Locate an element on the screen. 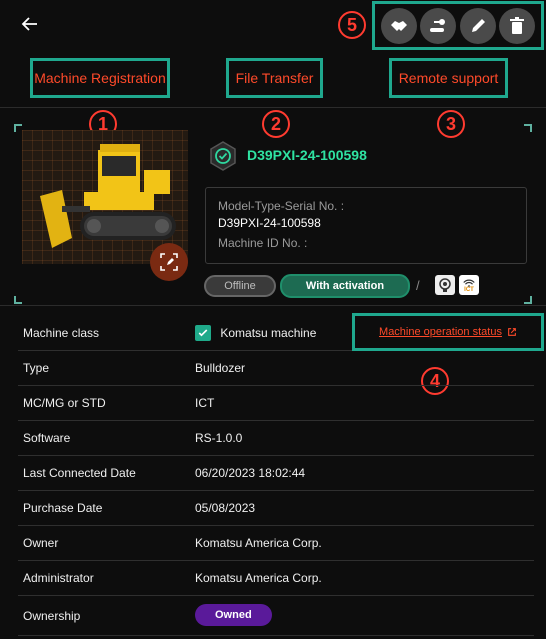 This screenshot has width=546, height=639. detail-value: RS-1.0.0 is located at coordinates (219, 438).